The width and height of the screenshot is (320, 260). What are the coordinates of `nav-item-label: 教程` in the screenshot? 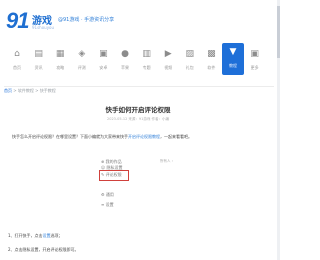 It's located at (233, 65).